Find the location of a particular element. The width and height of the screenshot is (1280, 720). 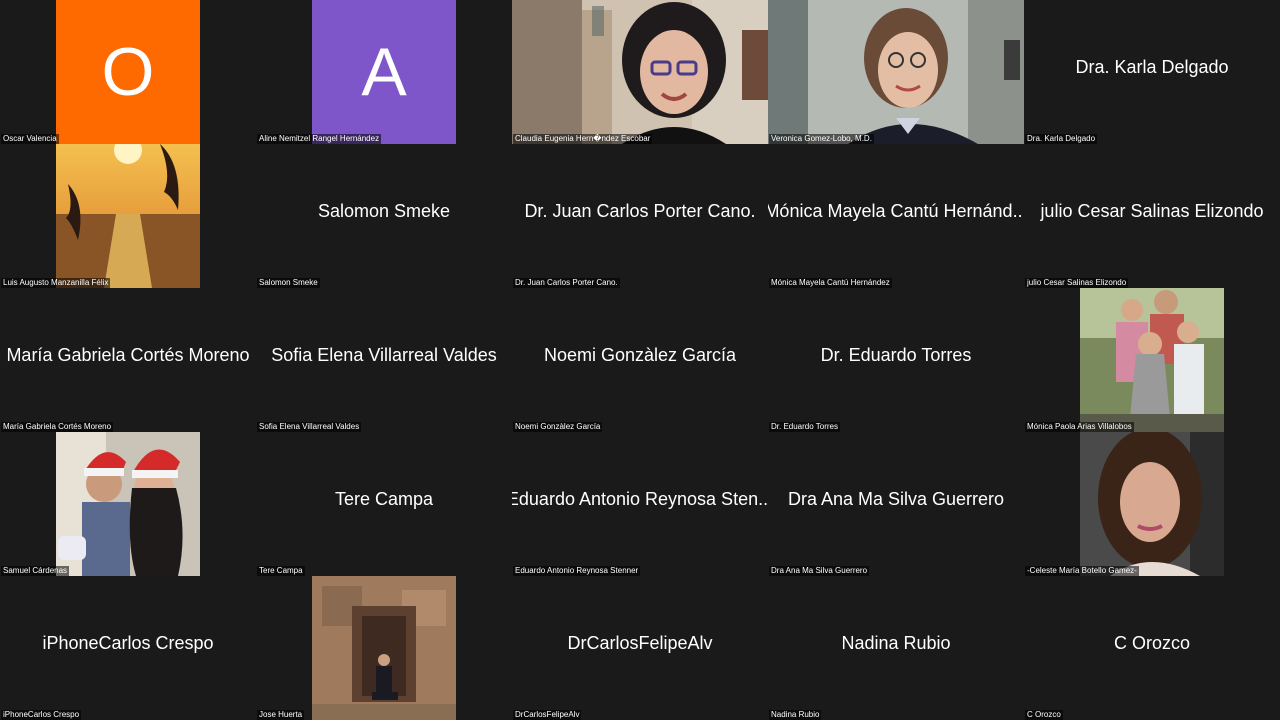

participant-label: C Orozco is located at coordinates (1044, 715).